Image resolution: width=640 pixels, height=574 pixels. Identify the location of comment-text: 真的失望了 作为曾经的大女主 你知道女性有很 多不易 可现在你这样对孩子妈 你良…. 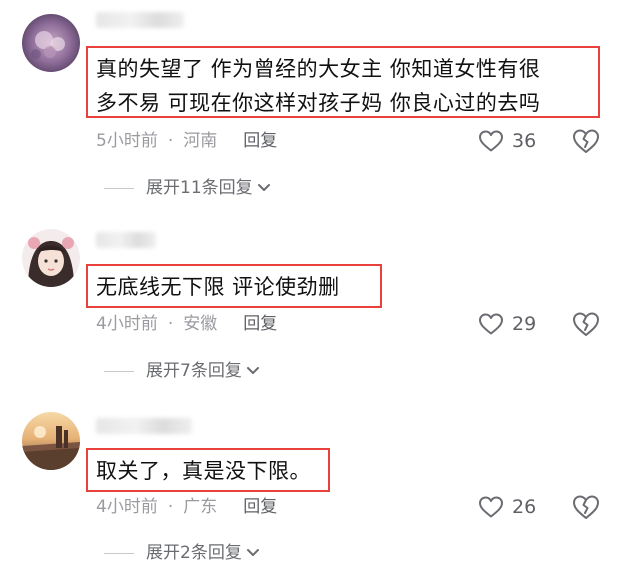
(343, 82).